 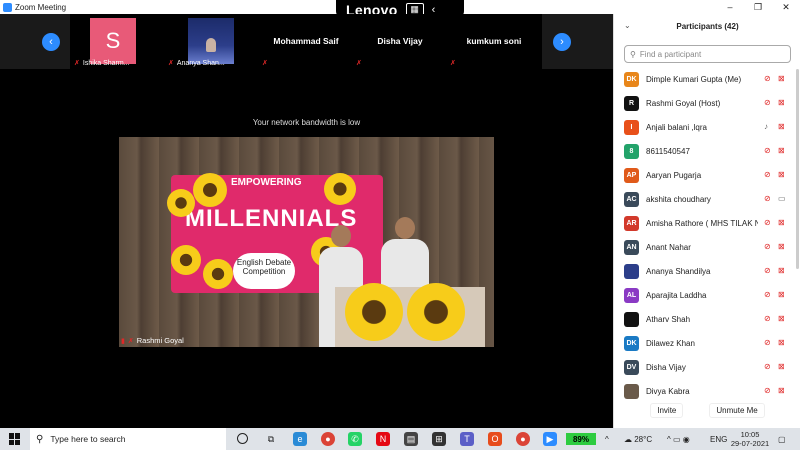 I want to click on windows-start-icon, so click(x=15, y=439).